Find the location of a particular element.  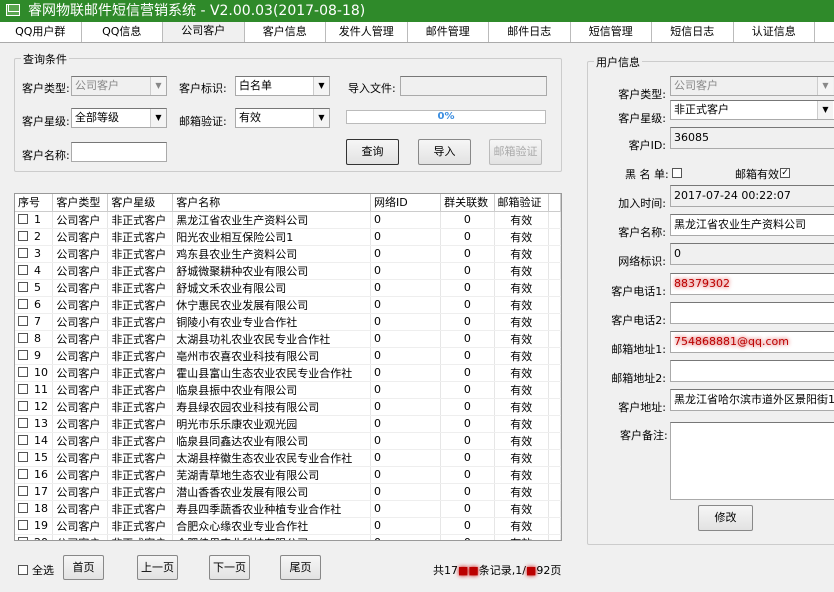

query-tag-select: 白名单 ▼ is located at coordinates (282, 86).